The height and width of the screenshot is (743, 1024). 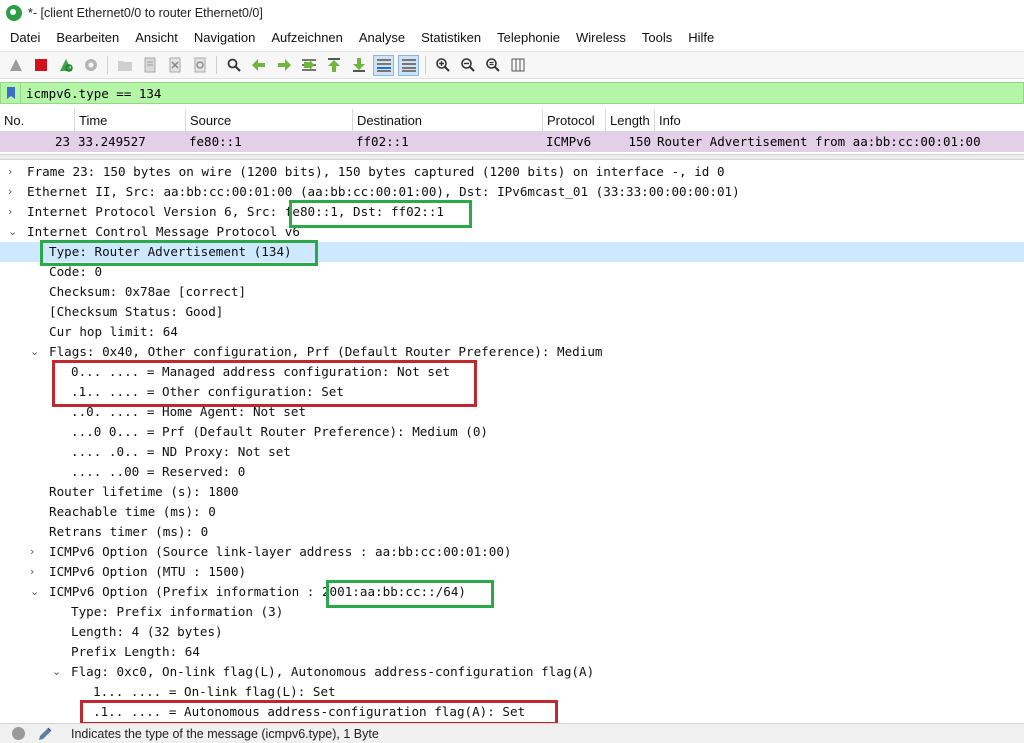 What do you see at coordinates (65, 65) in the screenshot?
I see `restart-capture-icon` at bounding box center [65, 65].